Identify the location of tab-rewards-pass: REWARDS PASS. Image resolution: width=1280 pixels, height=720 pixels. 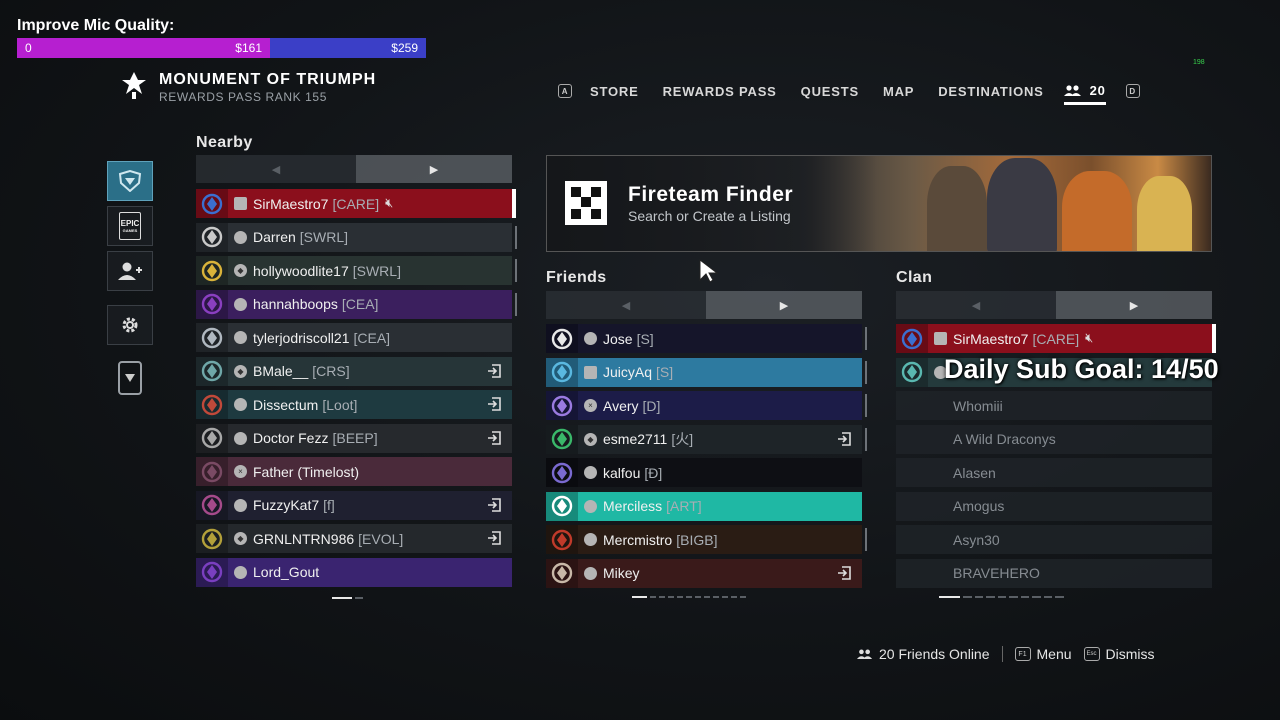
(720, 91).